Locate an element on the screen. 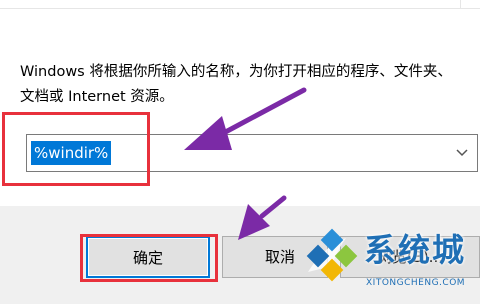 The width and height of the screenshot is (480, 304). input-highlight-box is located at coordinates (76, 149).